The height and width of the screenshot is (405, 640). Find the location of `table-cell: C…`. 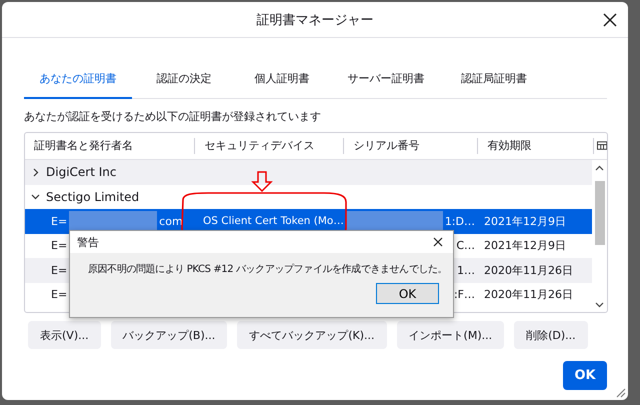

table-cell: C… is located at coordinates (465, 245).